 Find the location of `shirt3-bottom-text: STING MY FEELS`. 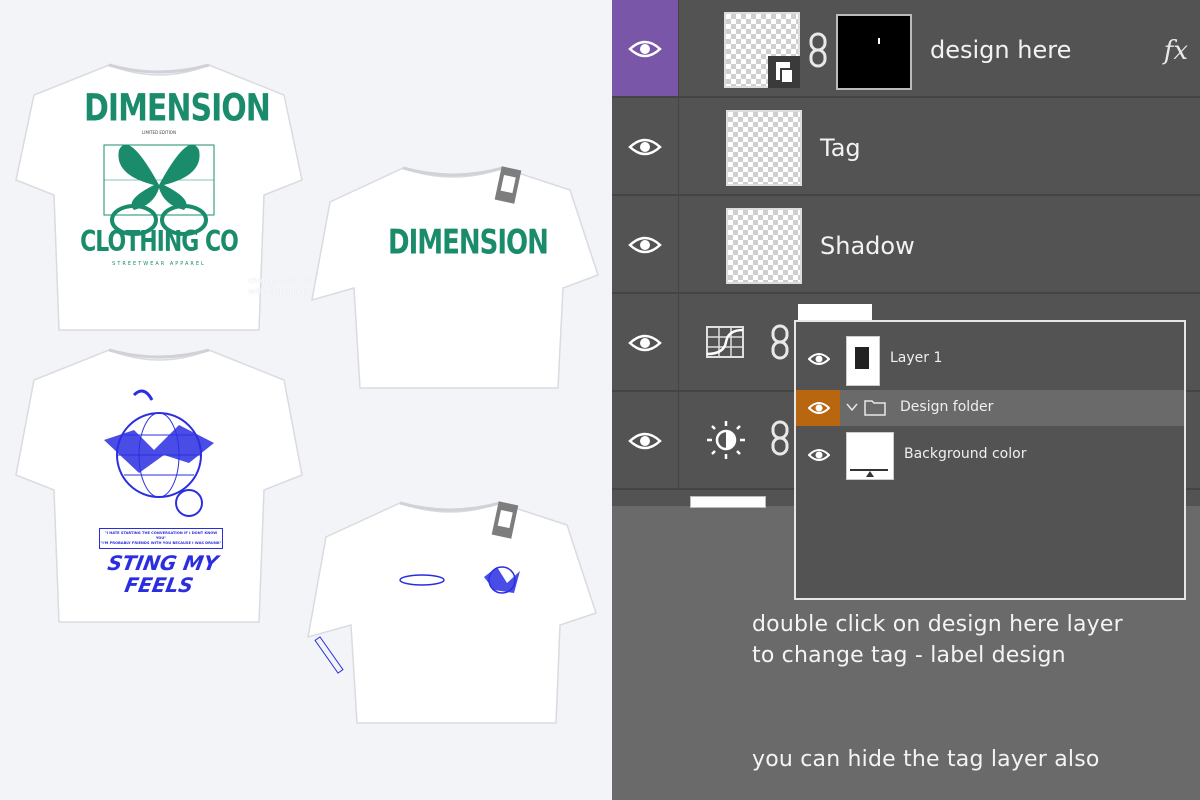

shirt3-bottom-text: STING MY FEELS is located at coordinates (163, 574).